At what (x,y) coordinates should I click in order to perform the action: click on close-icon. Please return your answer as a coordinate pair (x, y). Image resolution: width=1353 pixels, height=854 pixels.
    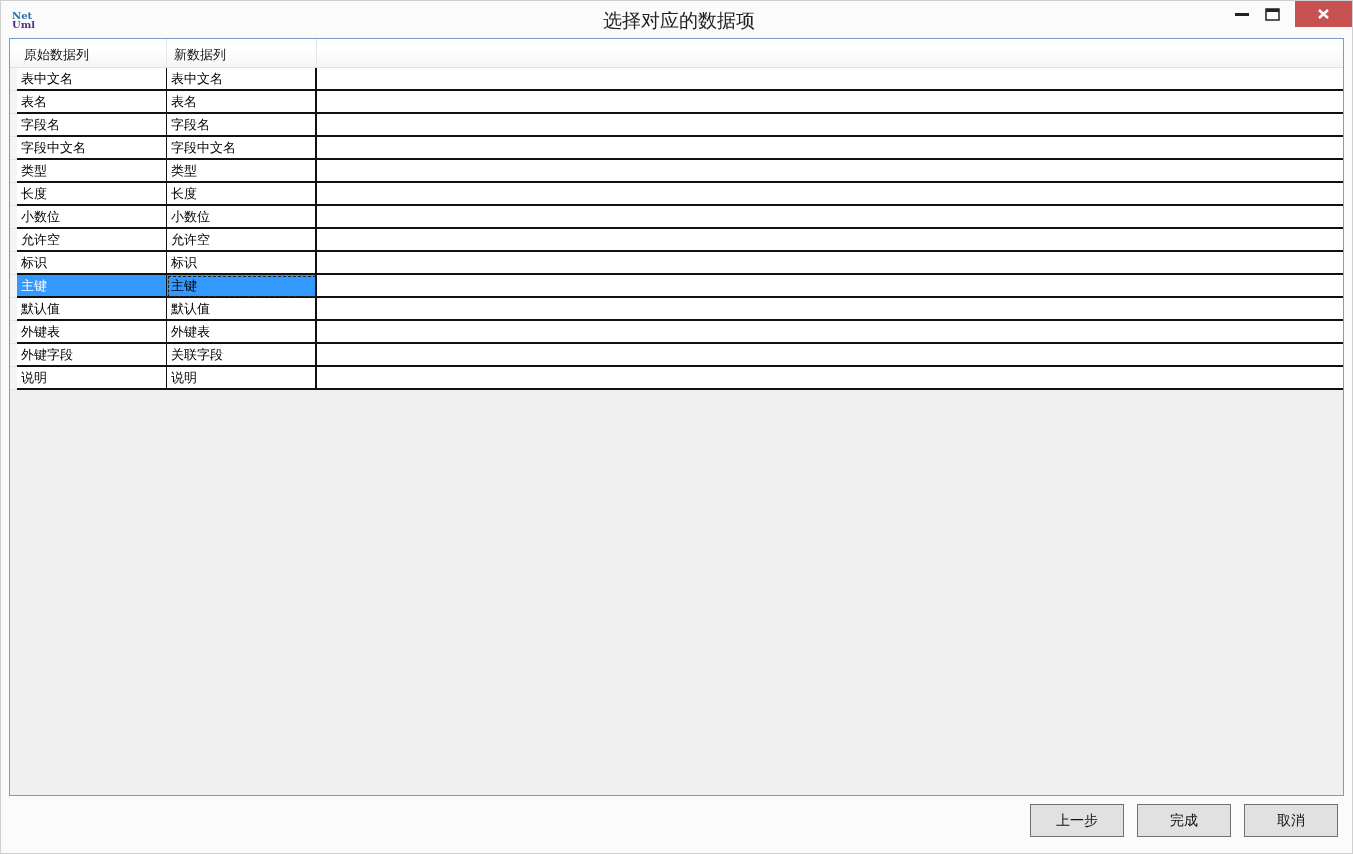
    Looking at the image, I should click on (1323, 14).